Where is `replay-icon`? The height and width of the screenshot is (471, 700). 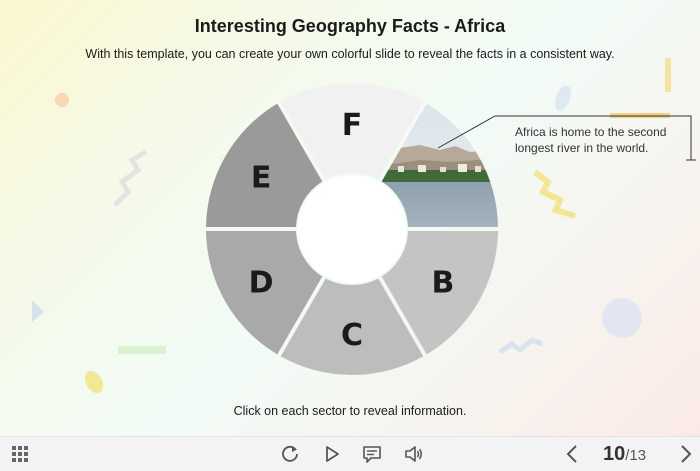
replay-icon is located at coordinates (290, 453).